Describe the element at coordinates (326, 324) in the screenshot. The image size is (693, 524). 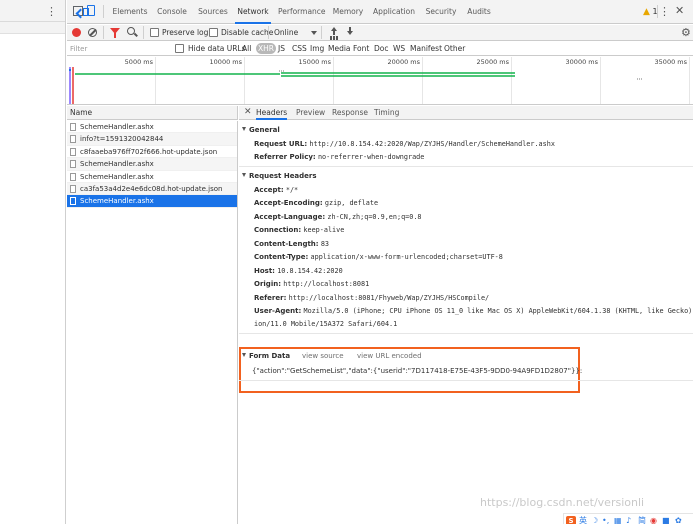
I see `header-row-continuation: ion/11.0 Mobile/15A372 Safari/604.1` at that location.